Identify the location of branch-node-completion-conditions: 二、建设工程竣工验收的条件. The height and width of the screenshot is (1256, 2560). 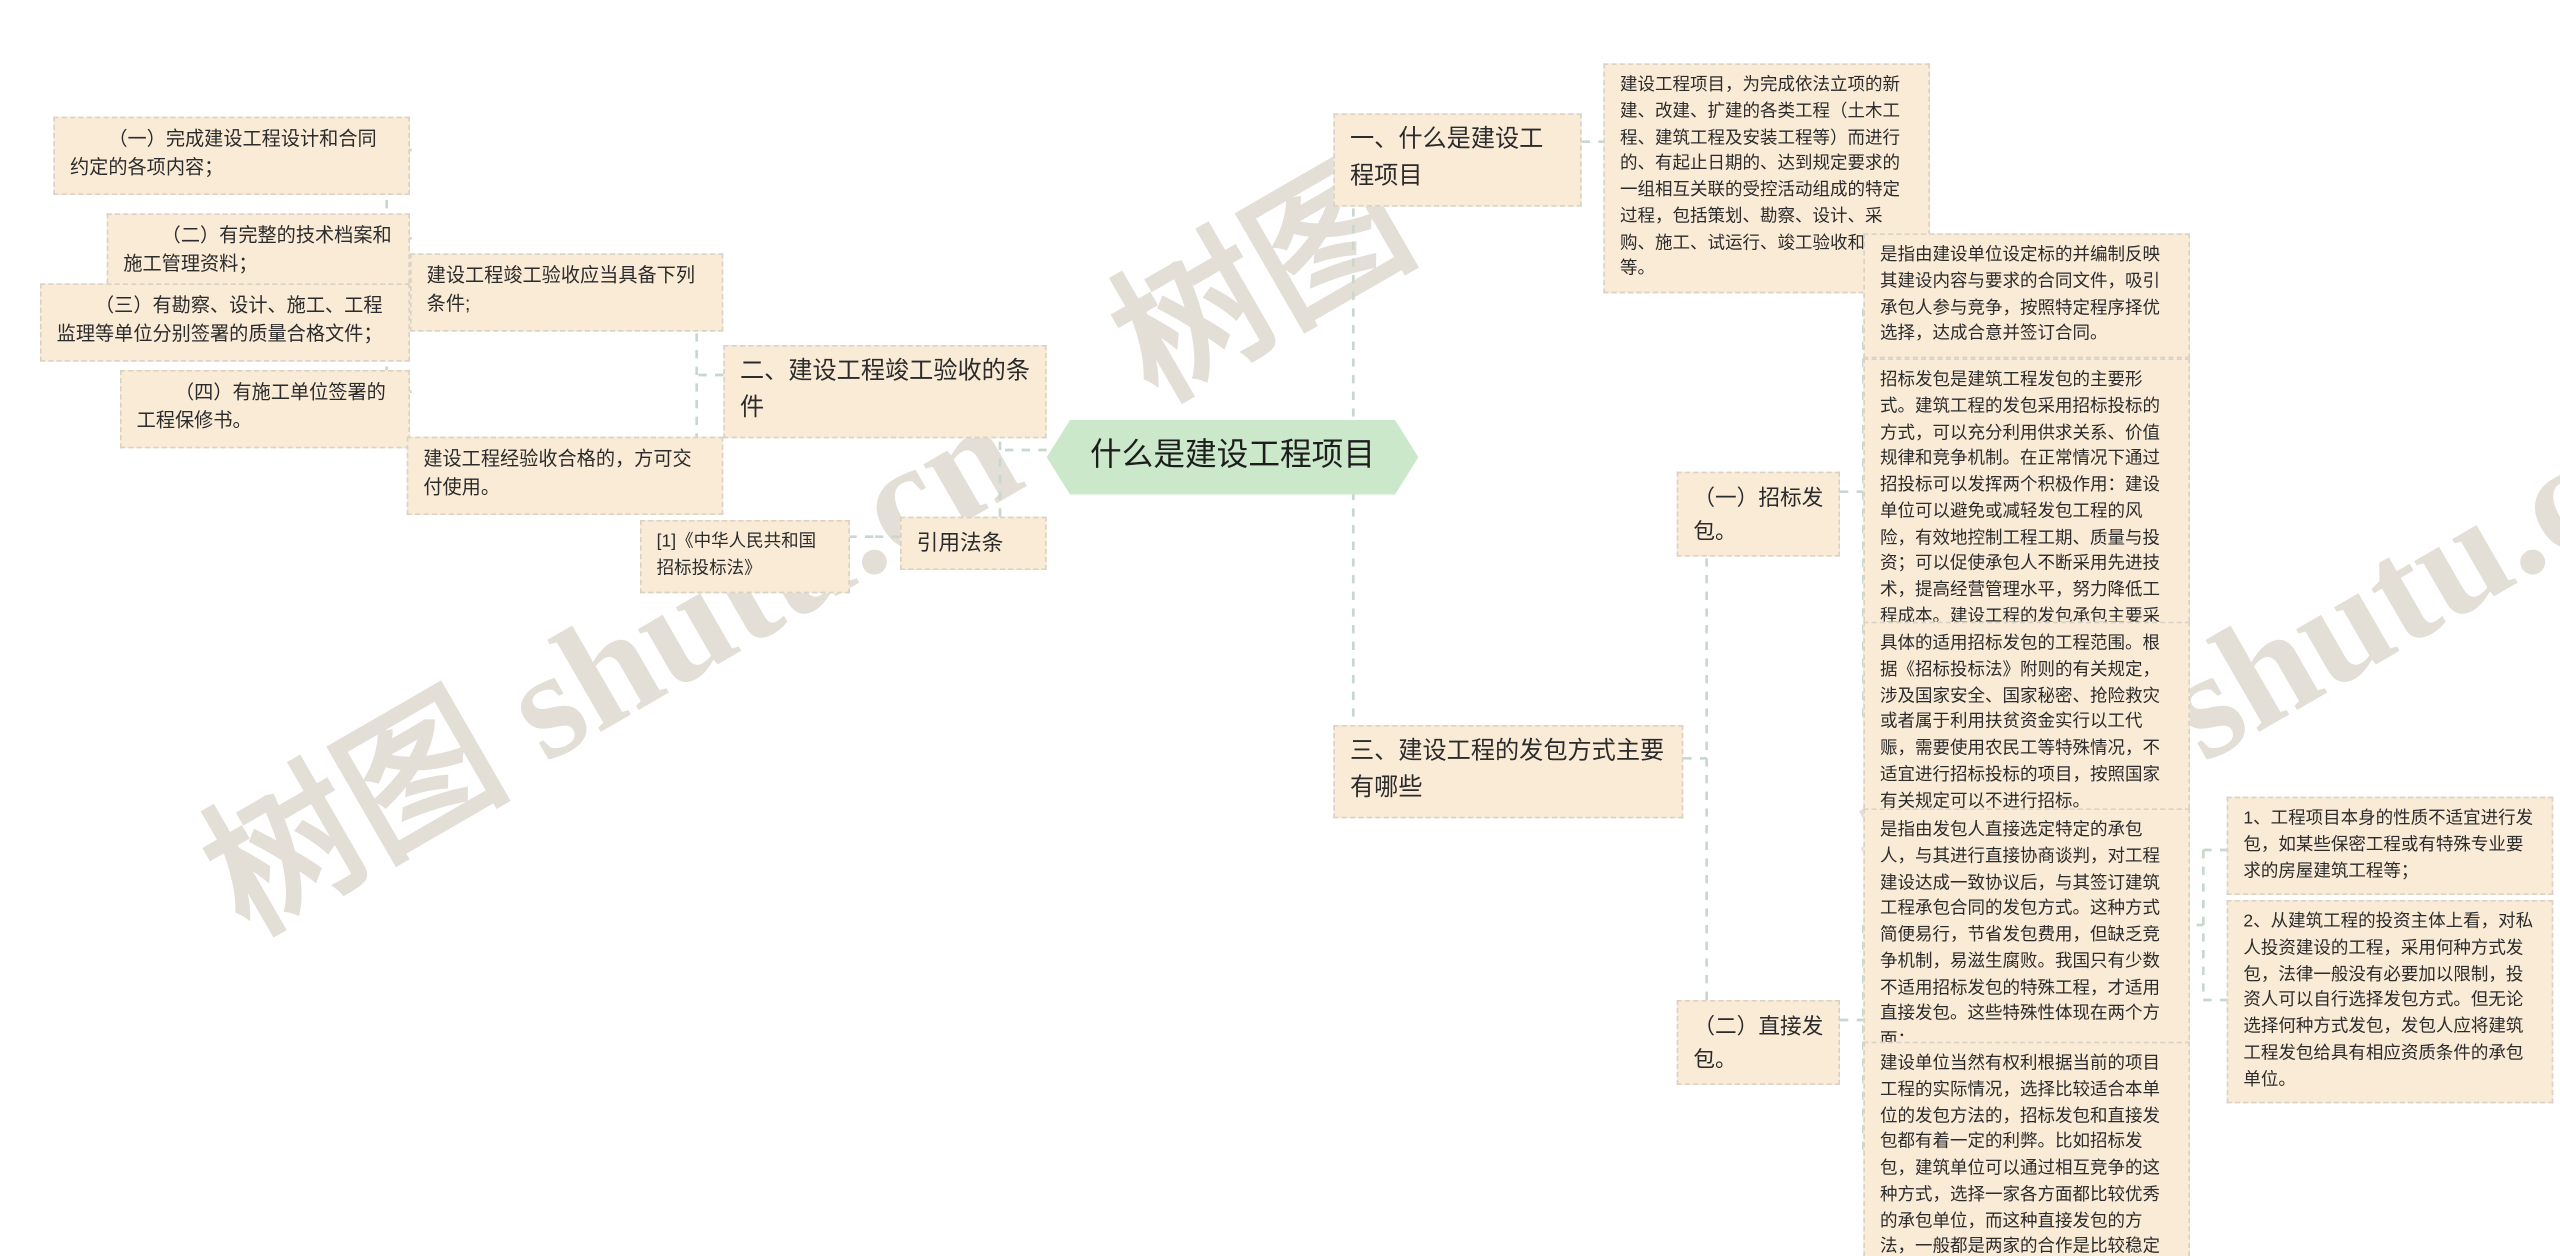
(885, 391).